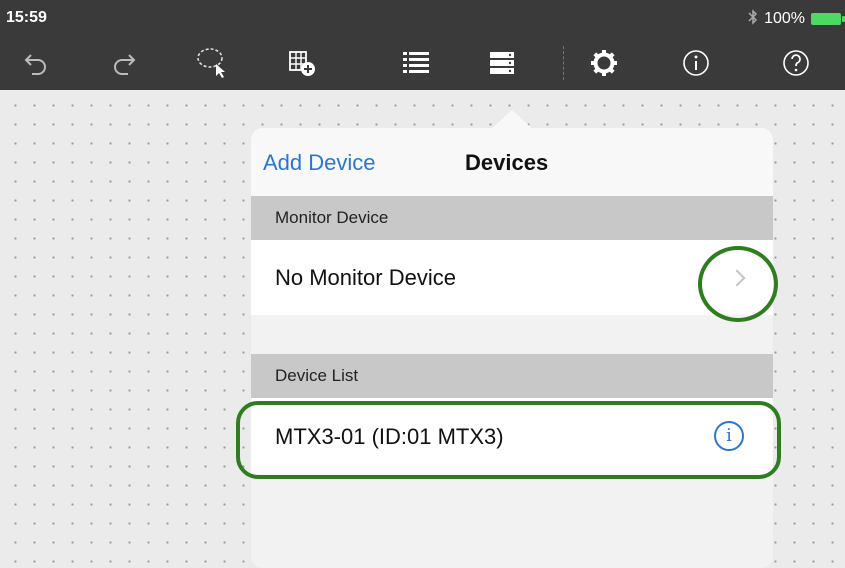  I want to click on help-icon, so click(796, 63).